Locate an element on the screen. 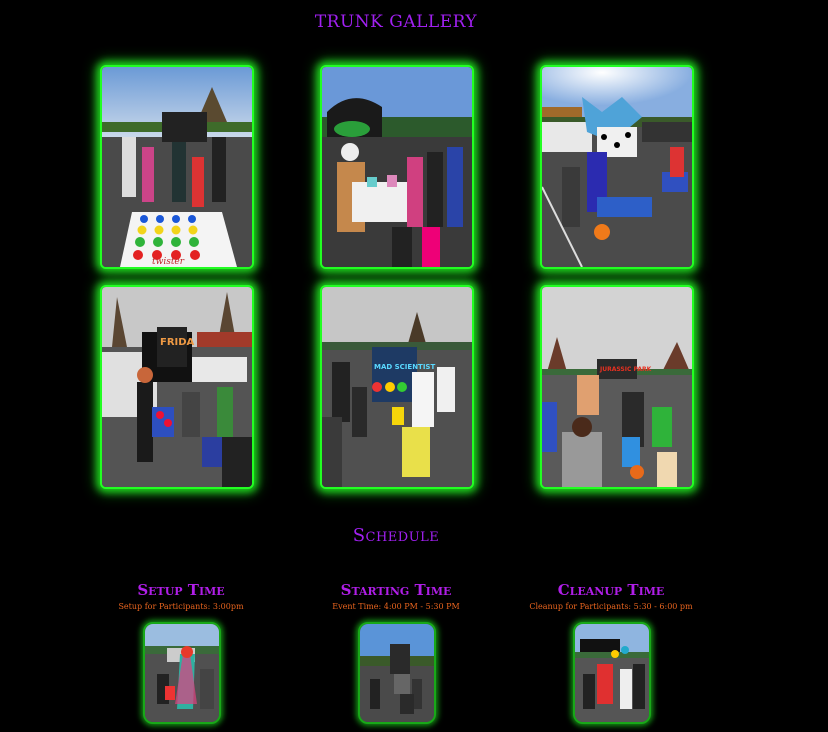 This screenshot has height=732, width=828. starting-time-title: Starting Time is located at coordinates (396, 590).